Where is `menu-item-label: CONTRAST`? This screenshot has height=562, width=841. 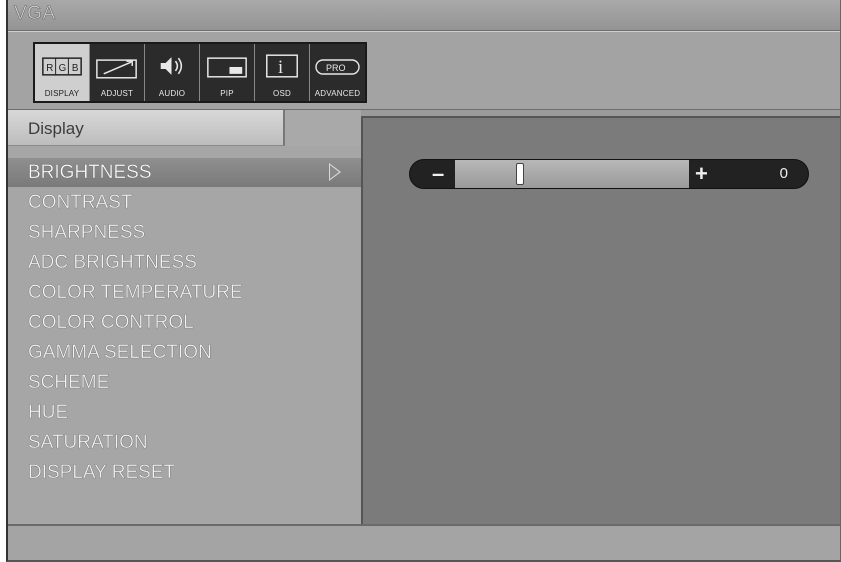 menu-item-label: CONTRAST is located at coordinates (80, 202).